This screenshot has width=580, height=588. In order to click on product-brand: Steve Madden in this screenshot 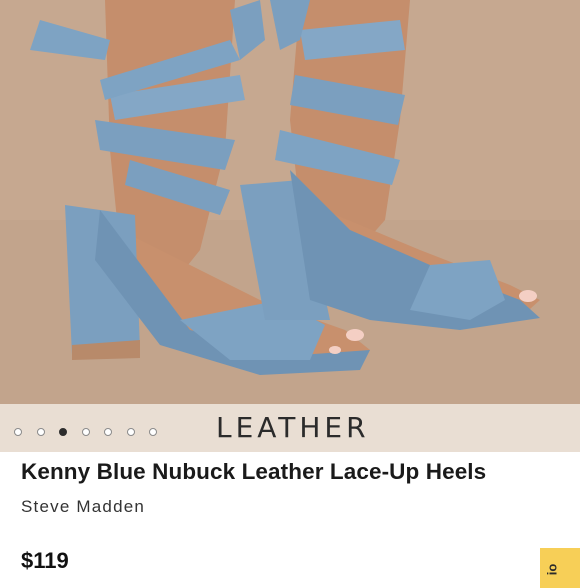, I will do `click(83, 507)`.